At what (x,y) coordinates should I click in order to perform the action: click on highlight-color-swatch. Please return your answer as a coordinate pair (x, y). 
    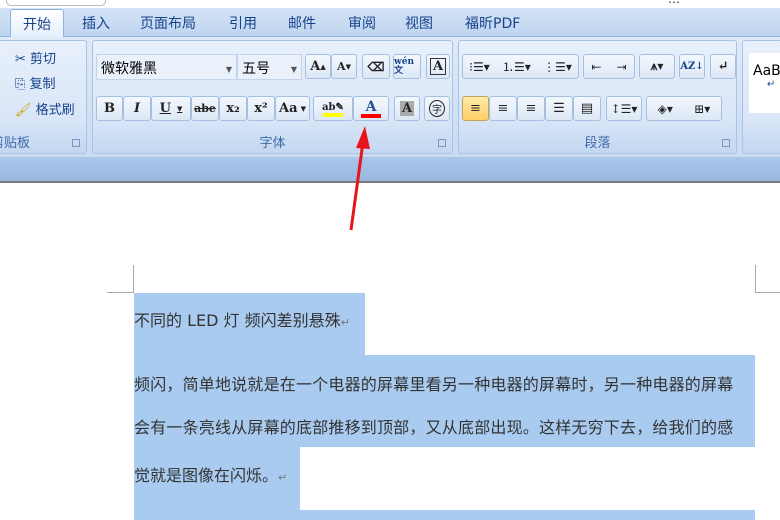
    Looking at the image, I should click on (333, 115).